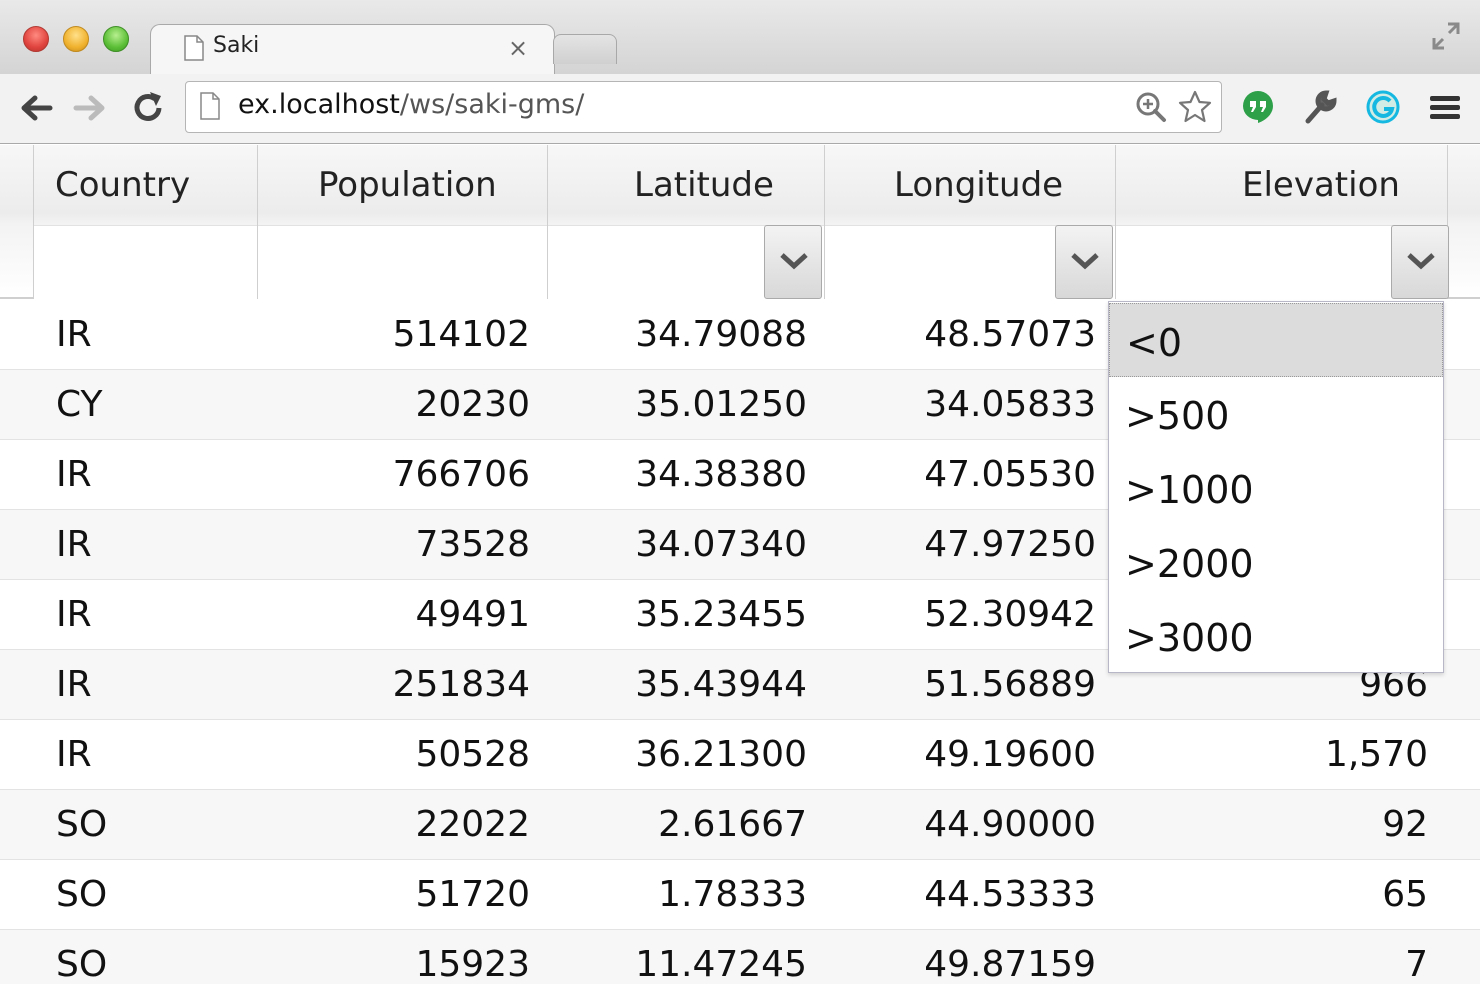 Image resolution: width=1480 pixels, height=984 pixels. I want to click on filter-option-gt1000: >1000, so click(1276, 488).